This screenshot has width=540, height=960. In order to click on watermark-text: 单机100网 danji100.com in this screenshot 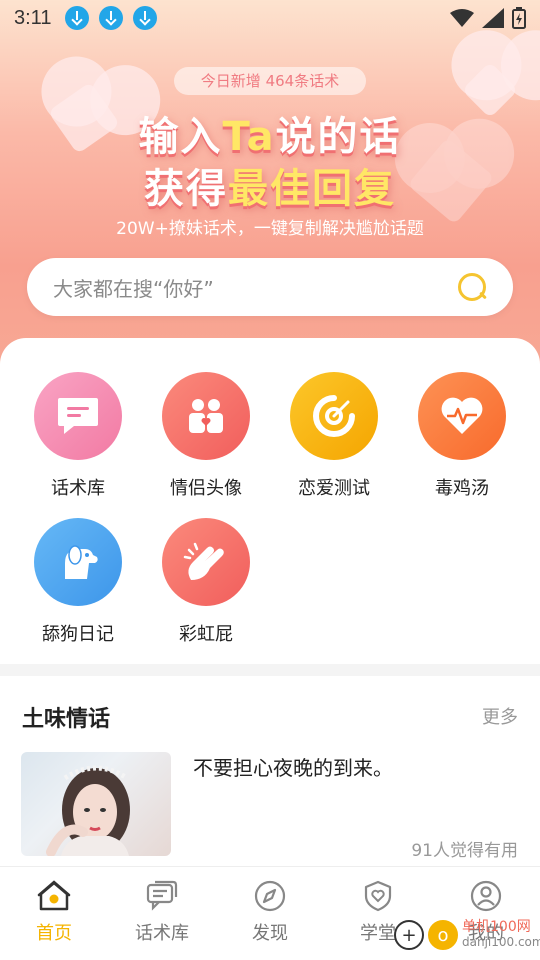, I will do `click(501, 934)`.